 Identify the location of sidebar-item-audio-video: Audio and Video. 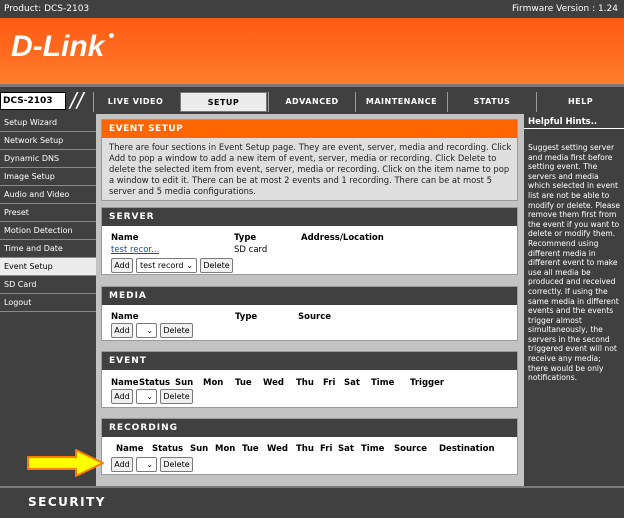
(48, 195).